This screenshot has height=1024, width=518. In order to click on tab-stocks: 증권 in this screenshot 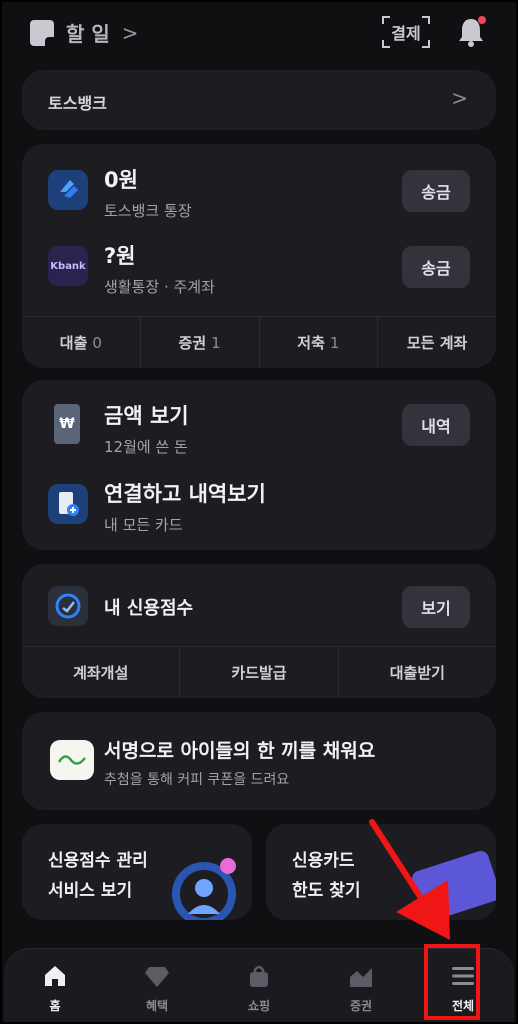, I will do `click(361, 986)`.